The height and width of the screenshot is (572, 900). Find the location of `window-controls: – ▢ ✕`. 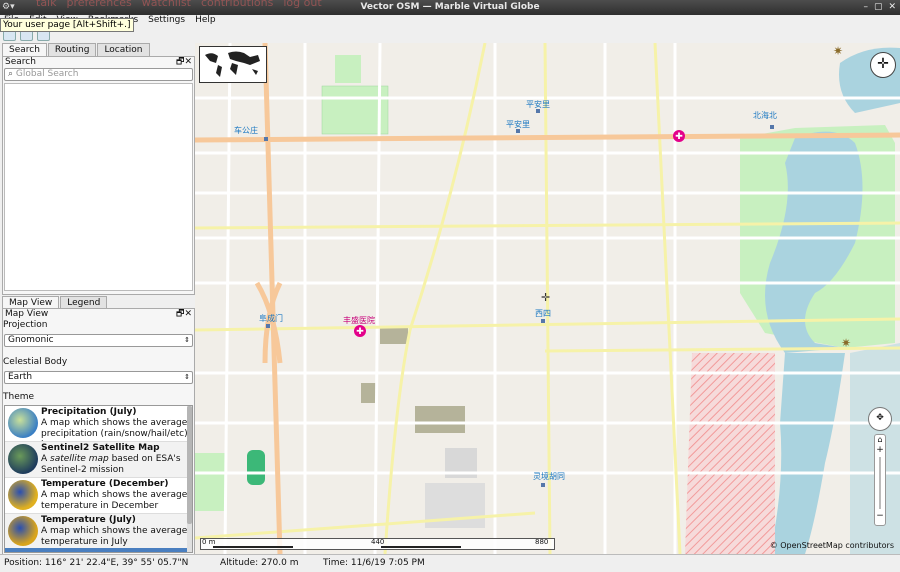

window-controls: – ▢ ✕ is located at coordinates (879, 7).